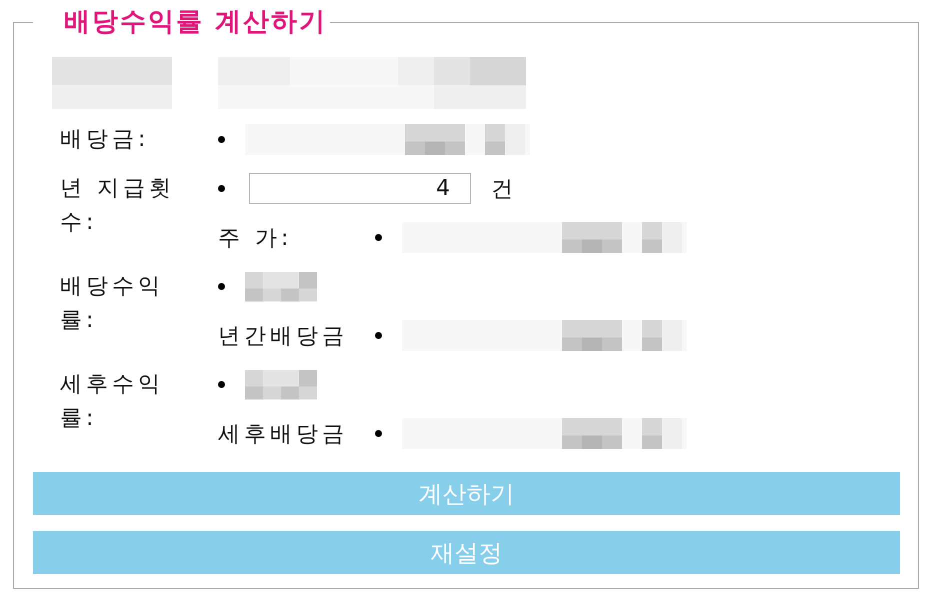 The image size is (938, 609). I want to click on field-label: 배당수익률:, so click(112, 304).